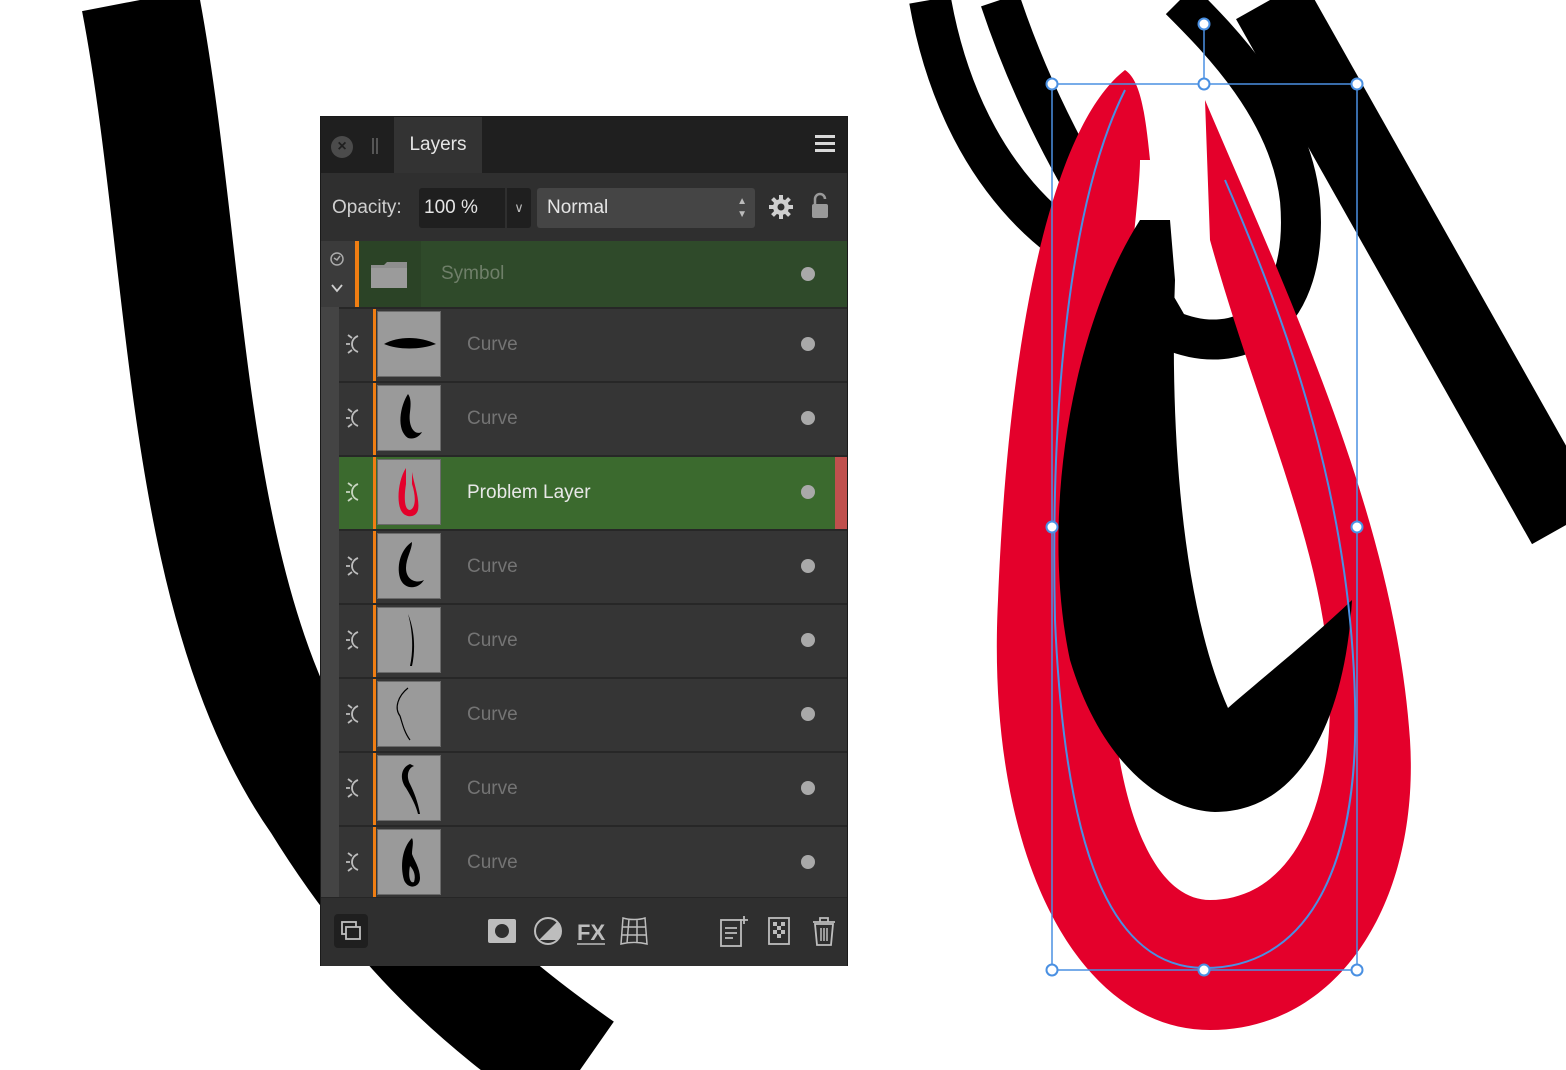  What do you see at coordinates (779, 931) in the screenshot?
I see `add-pixel-layer-icon` at bounding box center [779, 931].